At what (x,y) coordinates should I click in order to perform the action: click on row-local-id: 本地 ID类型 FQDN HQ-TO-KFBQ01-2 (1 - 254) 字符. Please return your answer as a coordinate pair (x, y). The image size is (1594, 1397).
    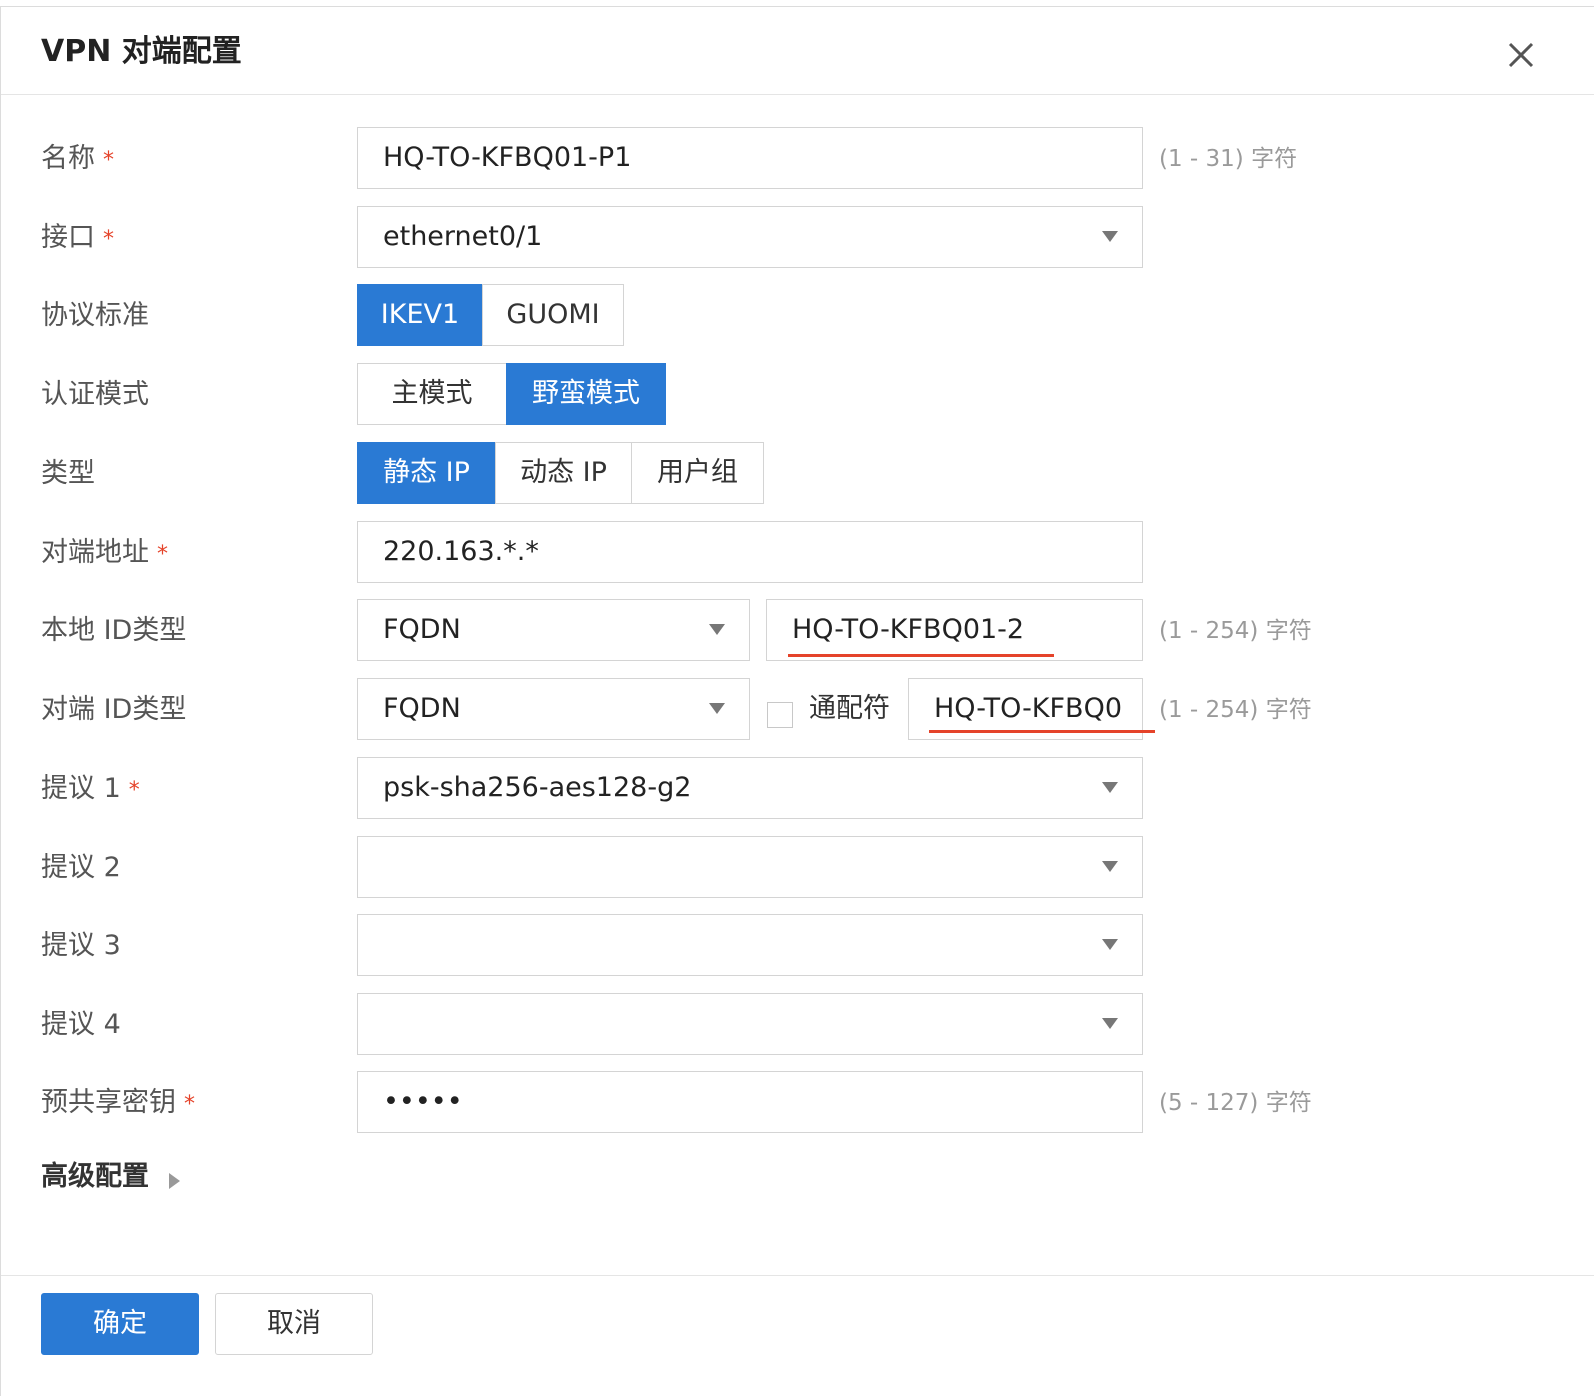
    Looking at the image, I should click on (797, 631).